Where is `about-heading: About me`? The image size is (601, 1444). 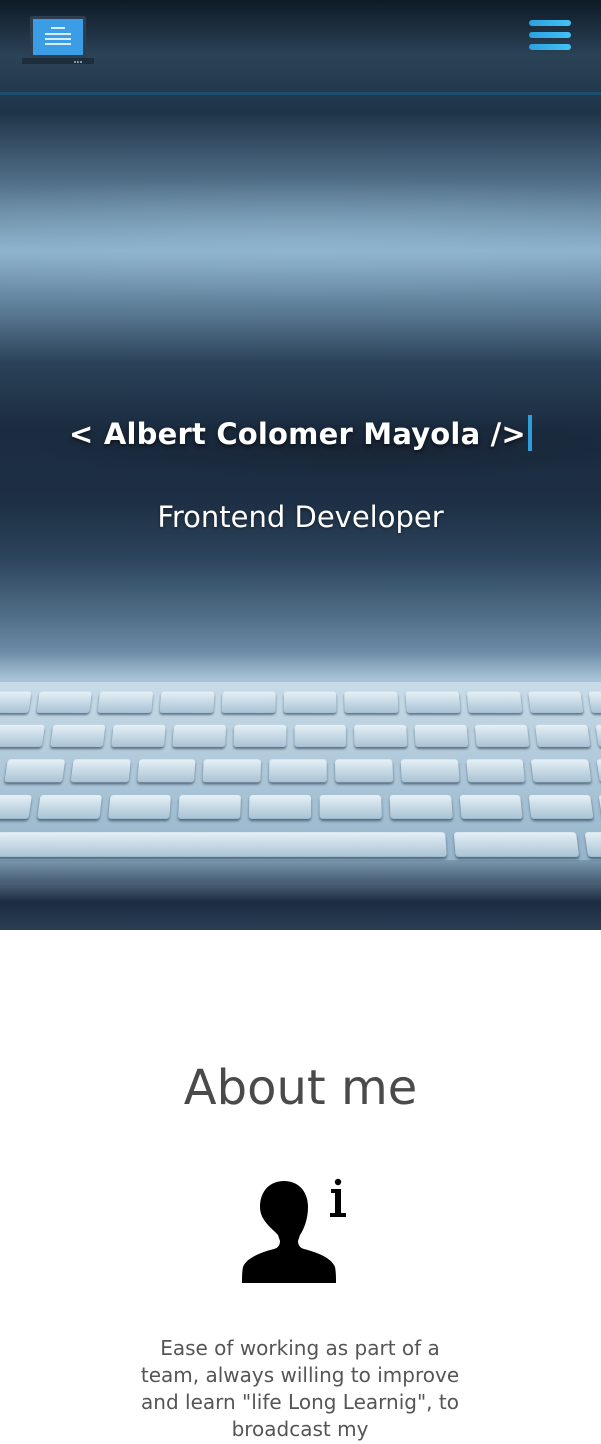
about-heading: About me is located at coordinates (300, 1088).